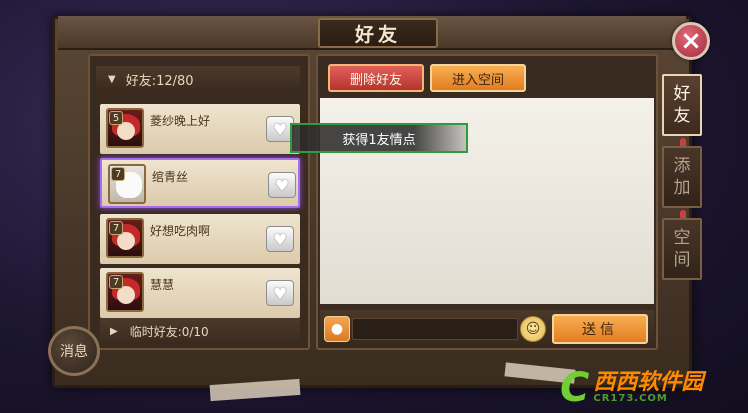 This screenshot has height=413, width=748. I want to click on avatar: 5, so click(125, 128).